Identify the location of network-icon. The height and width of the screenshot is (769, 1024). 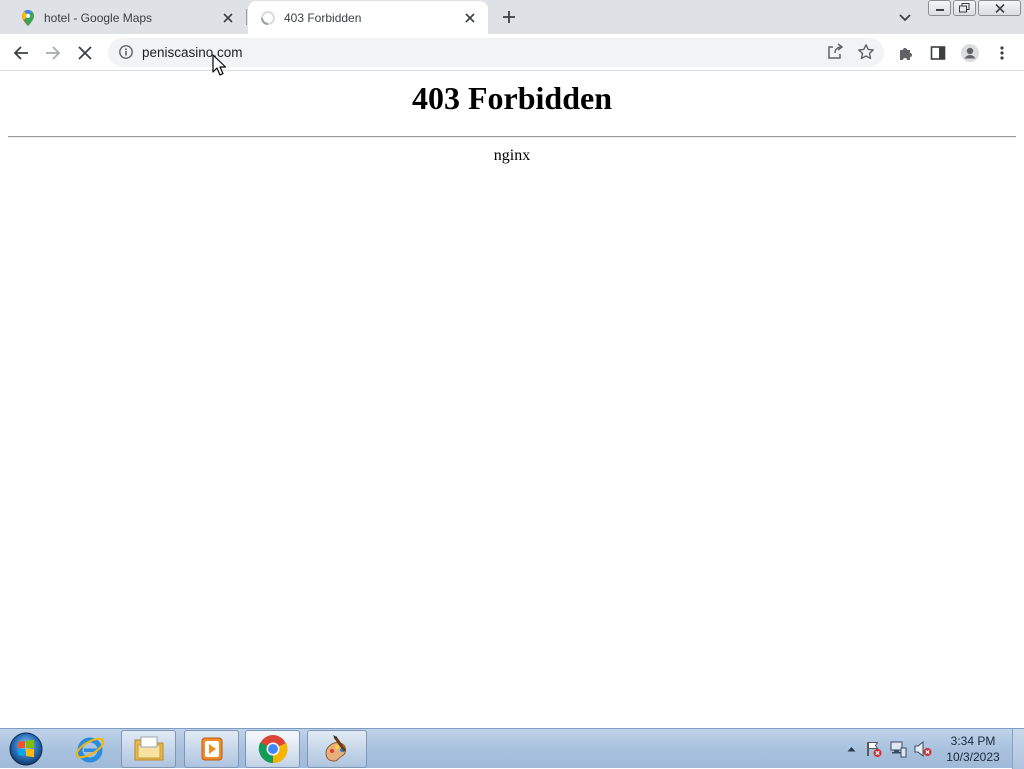
(898, 749).